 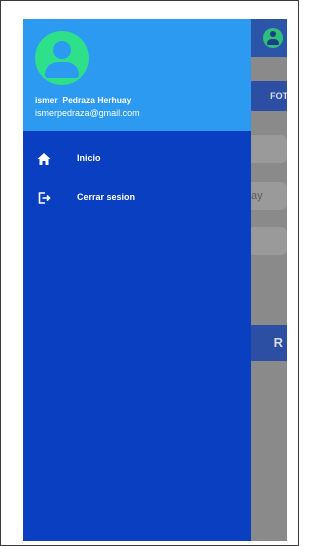 I want to click on user-name: ismer Pedraza Herhuay, so click(x=83, y=100).